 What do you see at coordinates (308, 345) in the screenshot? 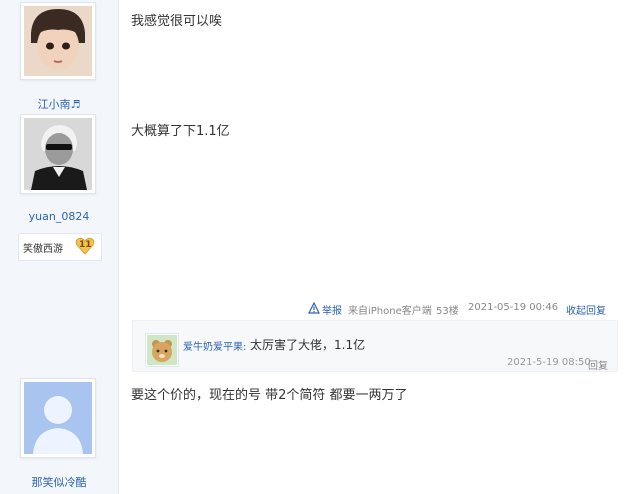
I see `reply-content: 太厉害了大佬，1.1亿` at bounding box center [308, 345].